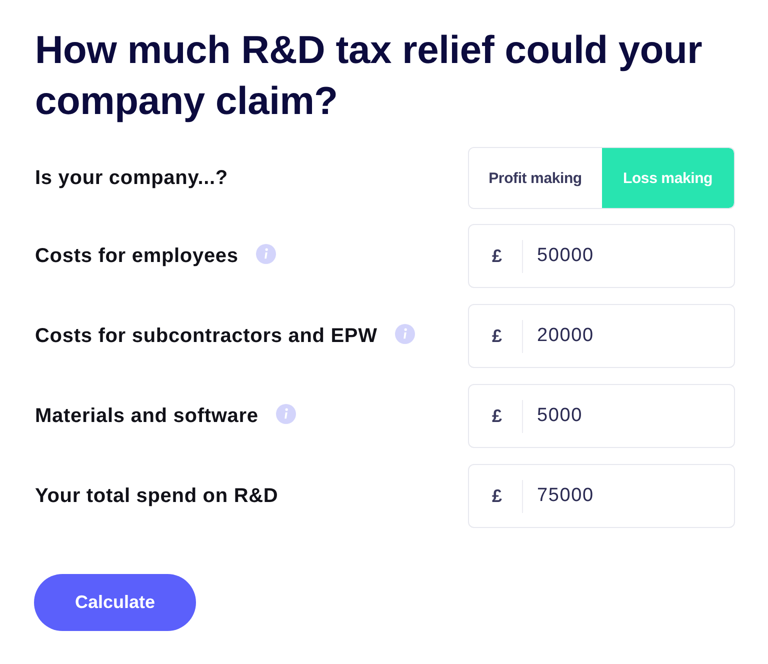  What do you see at coordinates (131, 178) in the screenshot?
I see `field-label: Is your company...?` at bounding box center [131, 178].